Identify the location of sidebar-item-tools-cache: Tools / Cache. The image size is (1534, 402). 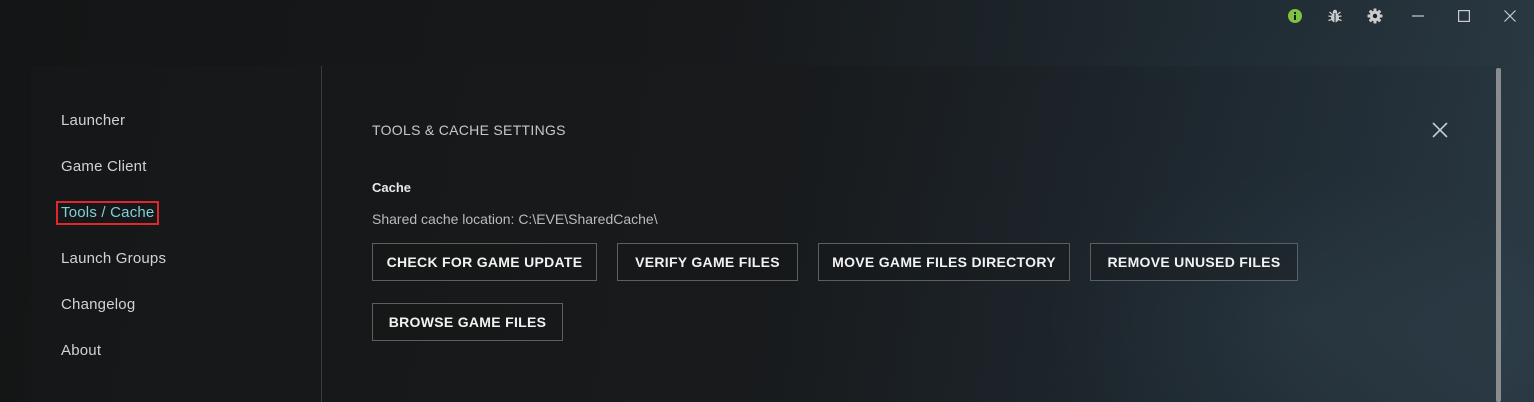
(107, 213).